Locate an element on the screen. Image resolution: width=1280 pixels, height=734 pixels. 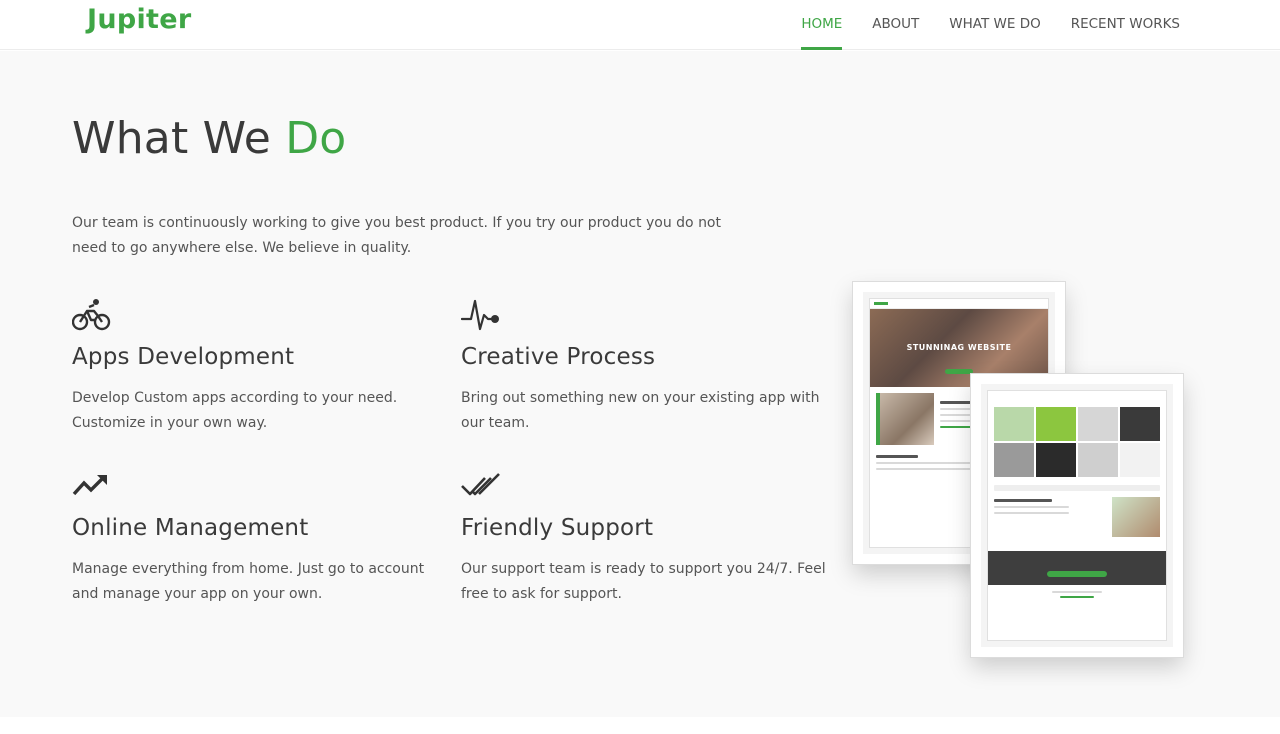
mockup-image-grid is located at coordinates (1077, 442).